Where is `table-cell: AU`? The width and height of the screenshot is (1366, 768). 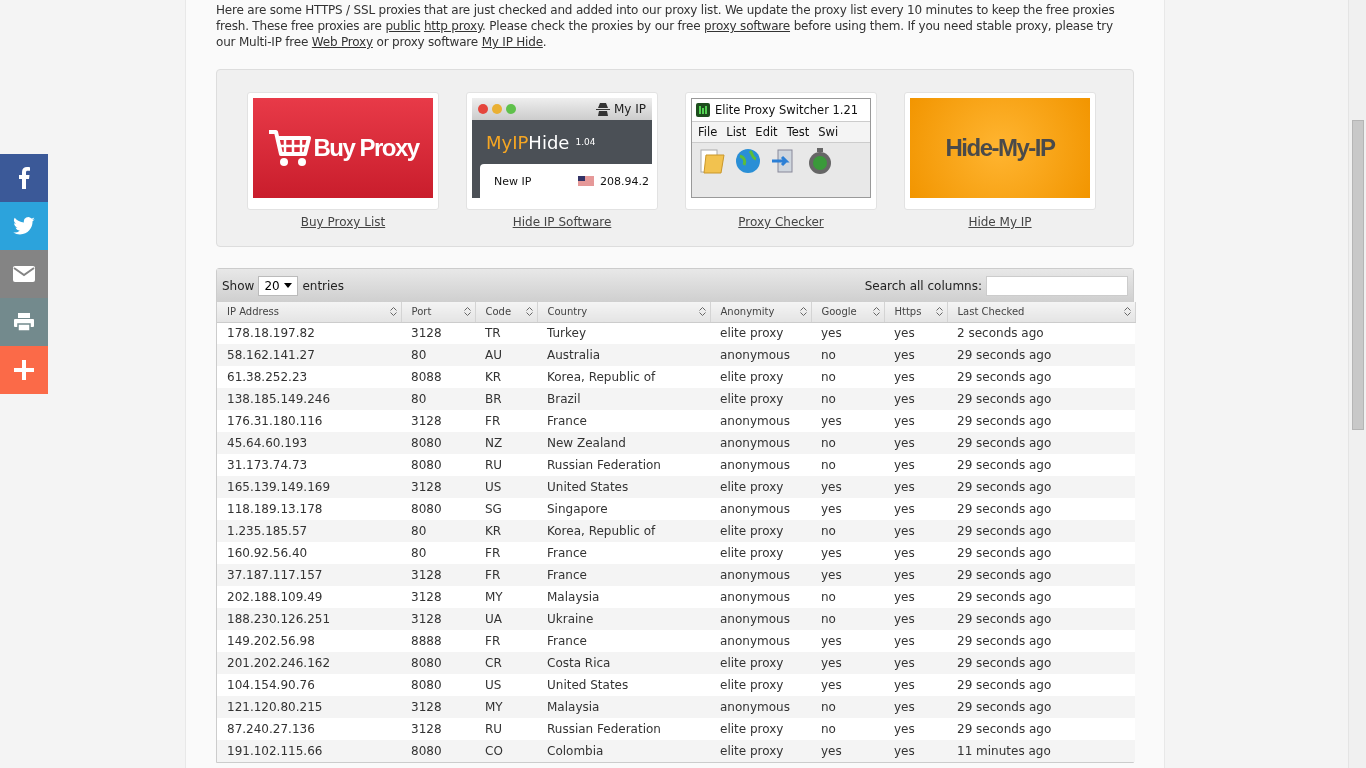 table-cell: AU is located at coordinates (506, 355).